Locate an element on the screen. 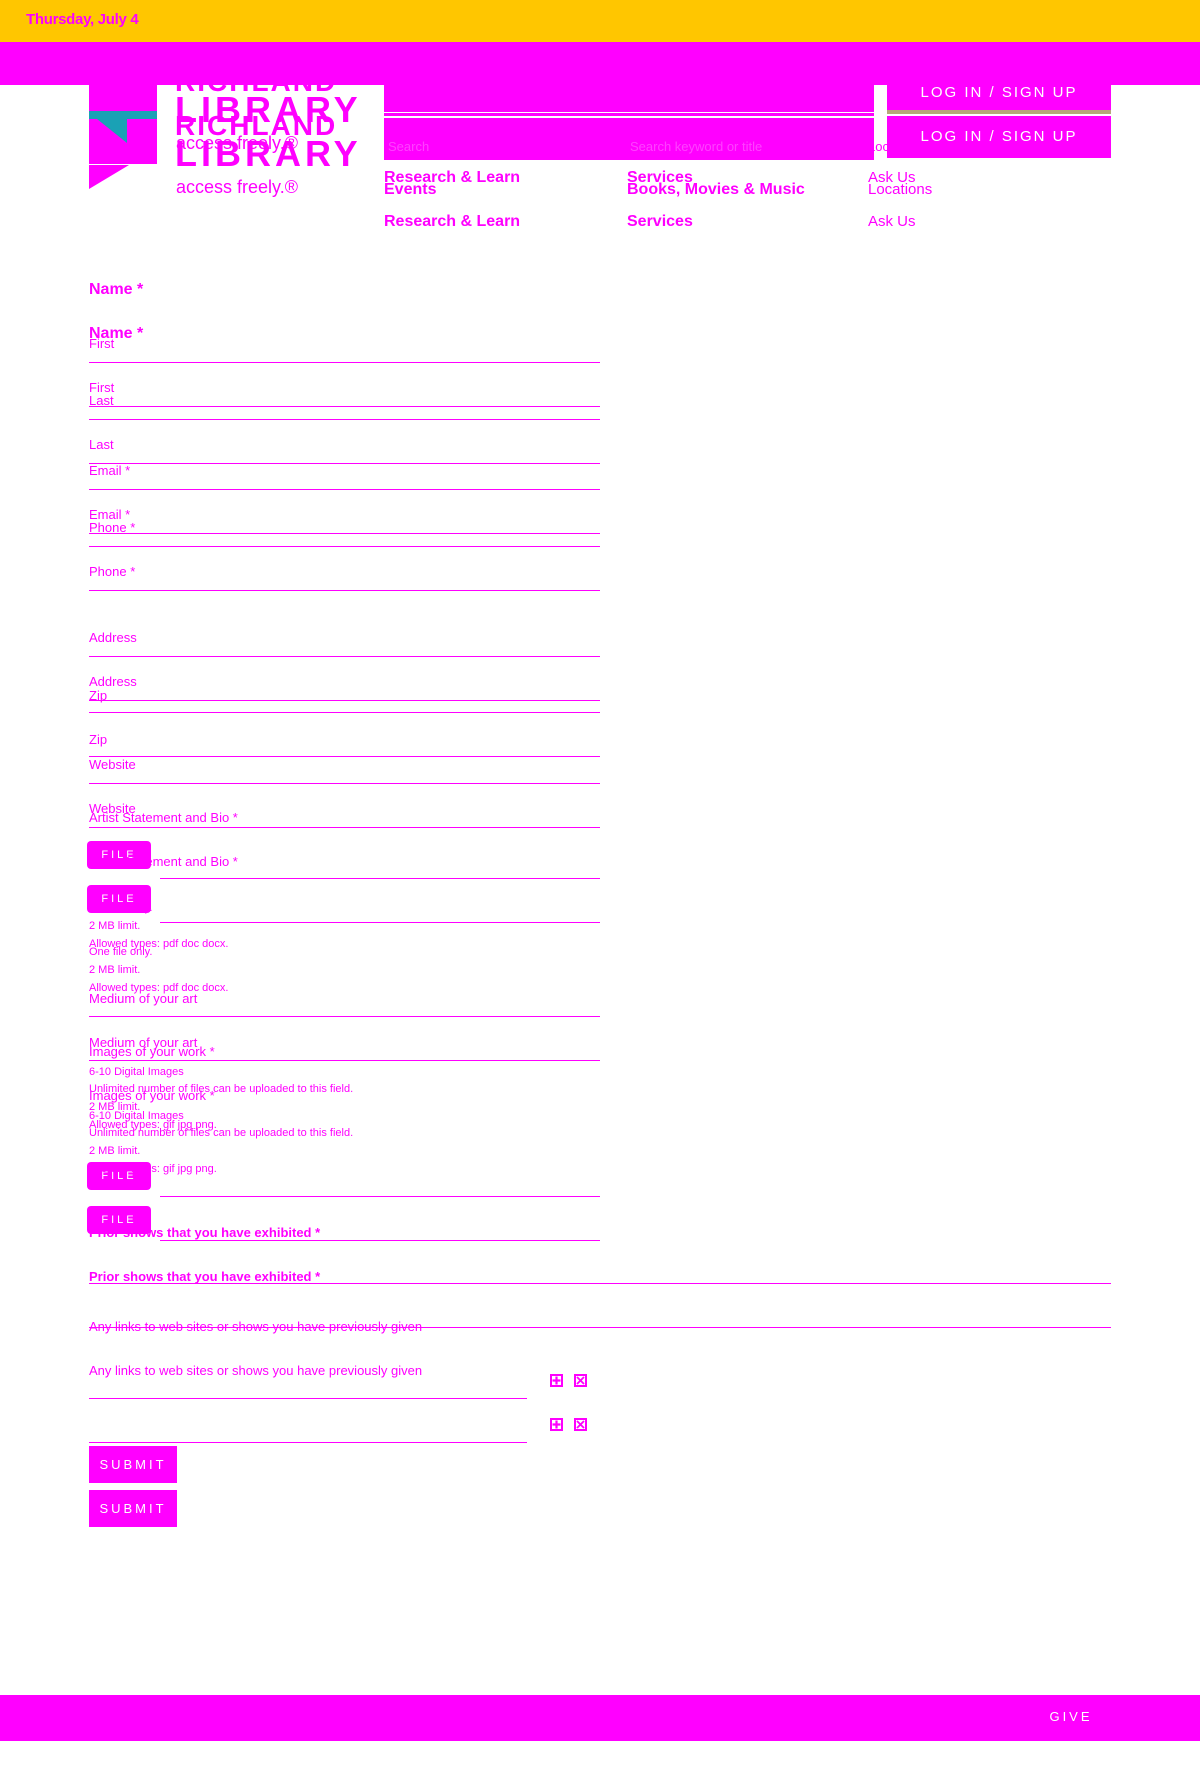 The width and height of the screenshot is (1200, 1785). zip-label: Zip is located at coordinates (98, 739).